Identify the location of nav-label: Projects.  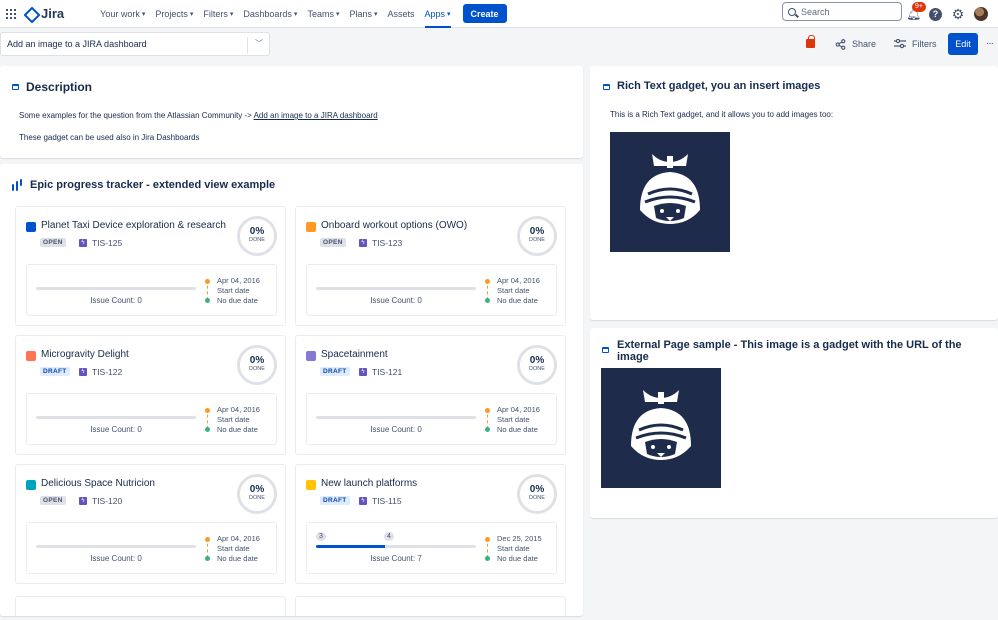
(171, 13).